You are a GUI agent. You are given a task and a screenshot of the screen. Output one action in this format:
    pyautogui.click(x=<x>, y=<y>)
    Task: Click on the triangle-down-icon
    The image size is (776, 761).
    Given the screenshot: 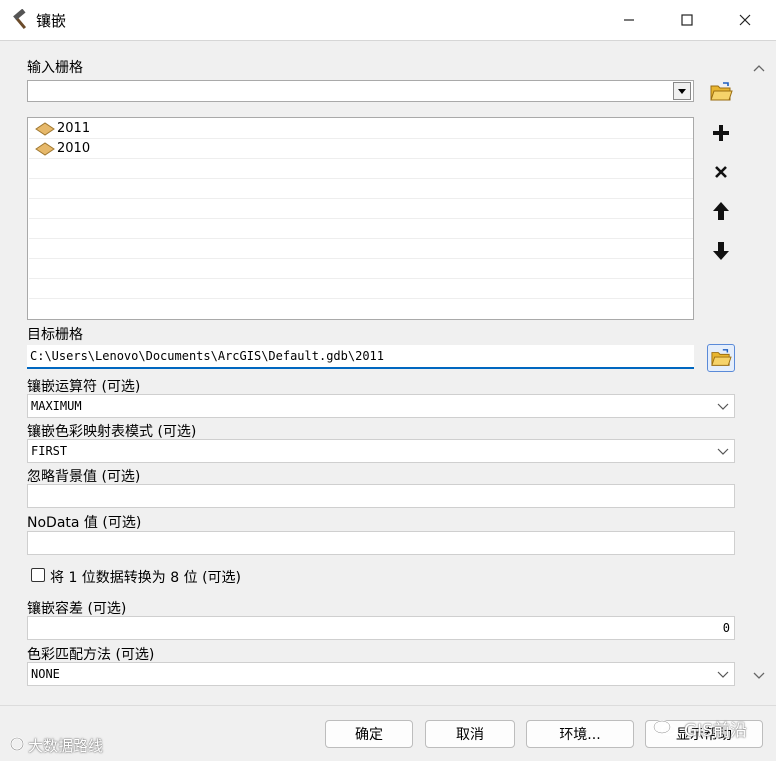 What is the action you would take?
    pyautogui.click(x=682, y=91)
    